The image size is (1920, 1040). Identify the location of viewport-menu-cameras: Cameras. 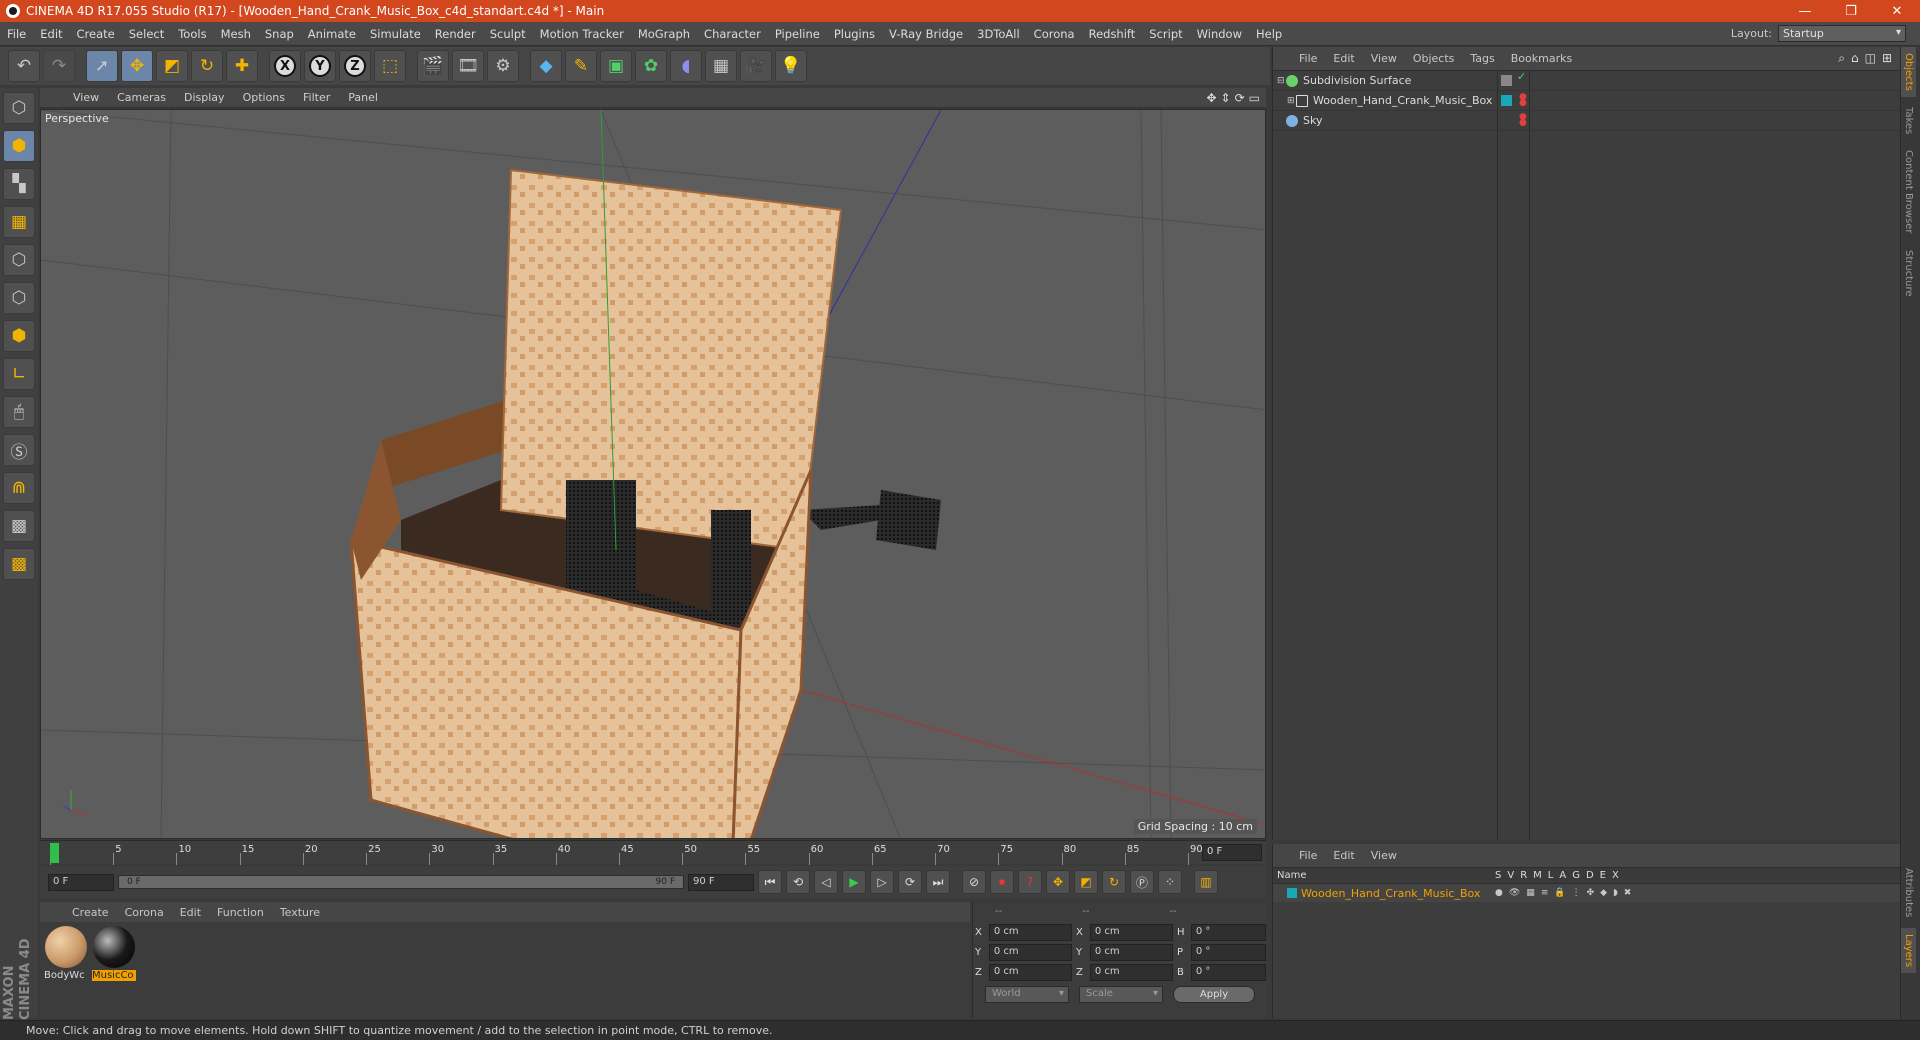
(141, 97).